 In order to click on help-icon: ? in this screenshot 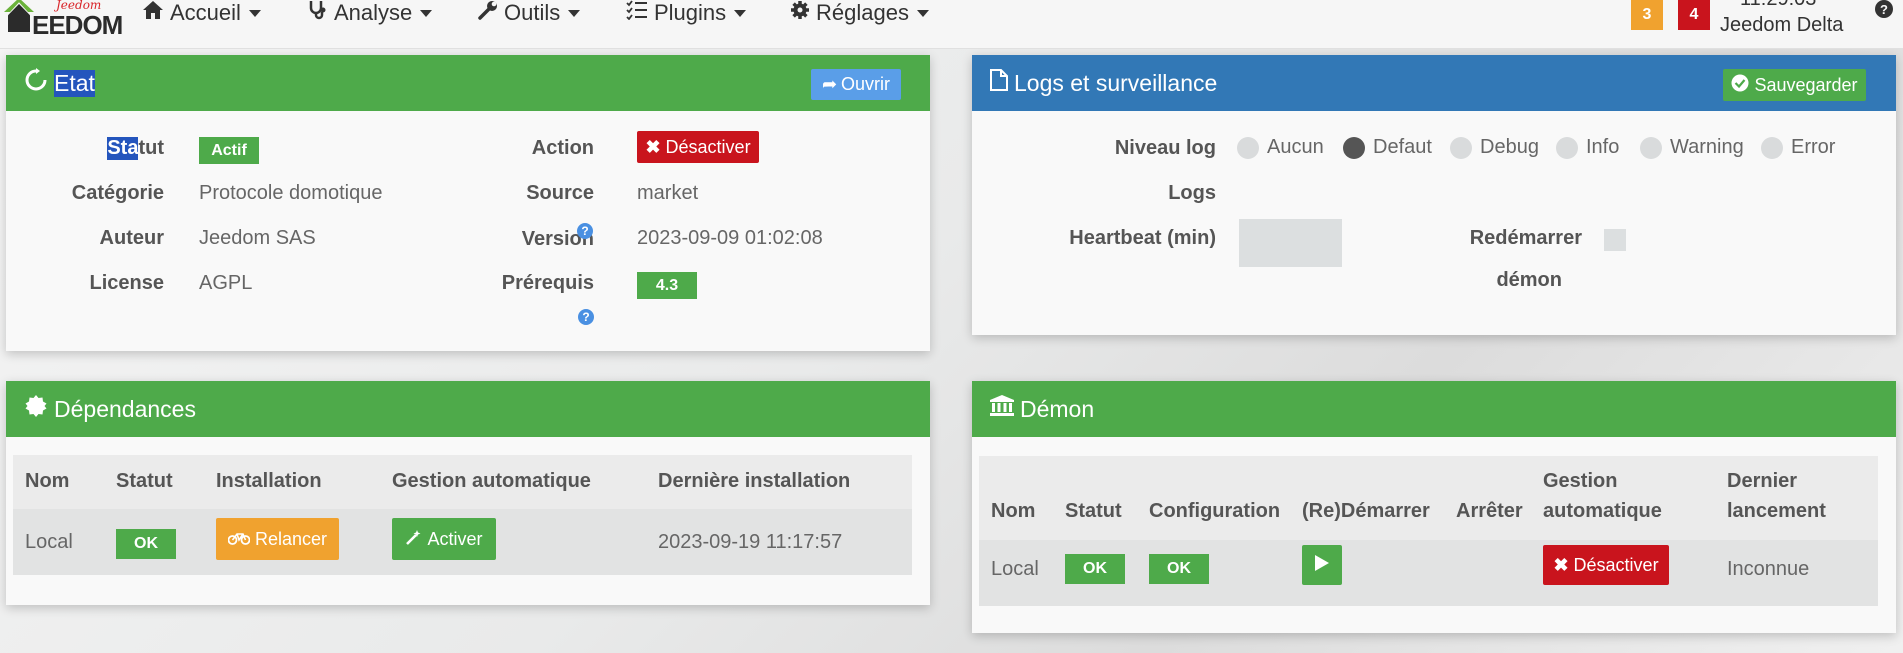, I will do `click(1884, 9)`.